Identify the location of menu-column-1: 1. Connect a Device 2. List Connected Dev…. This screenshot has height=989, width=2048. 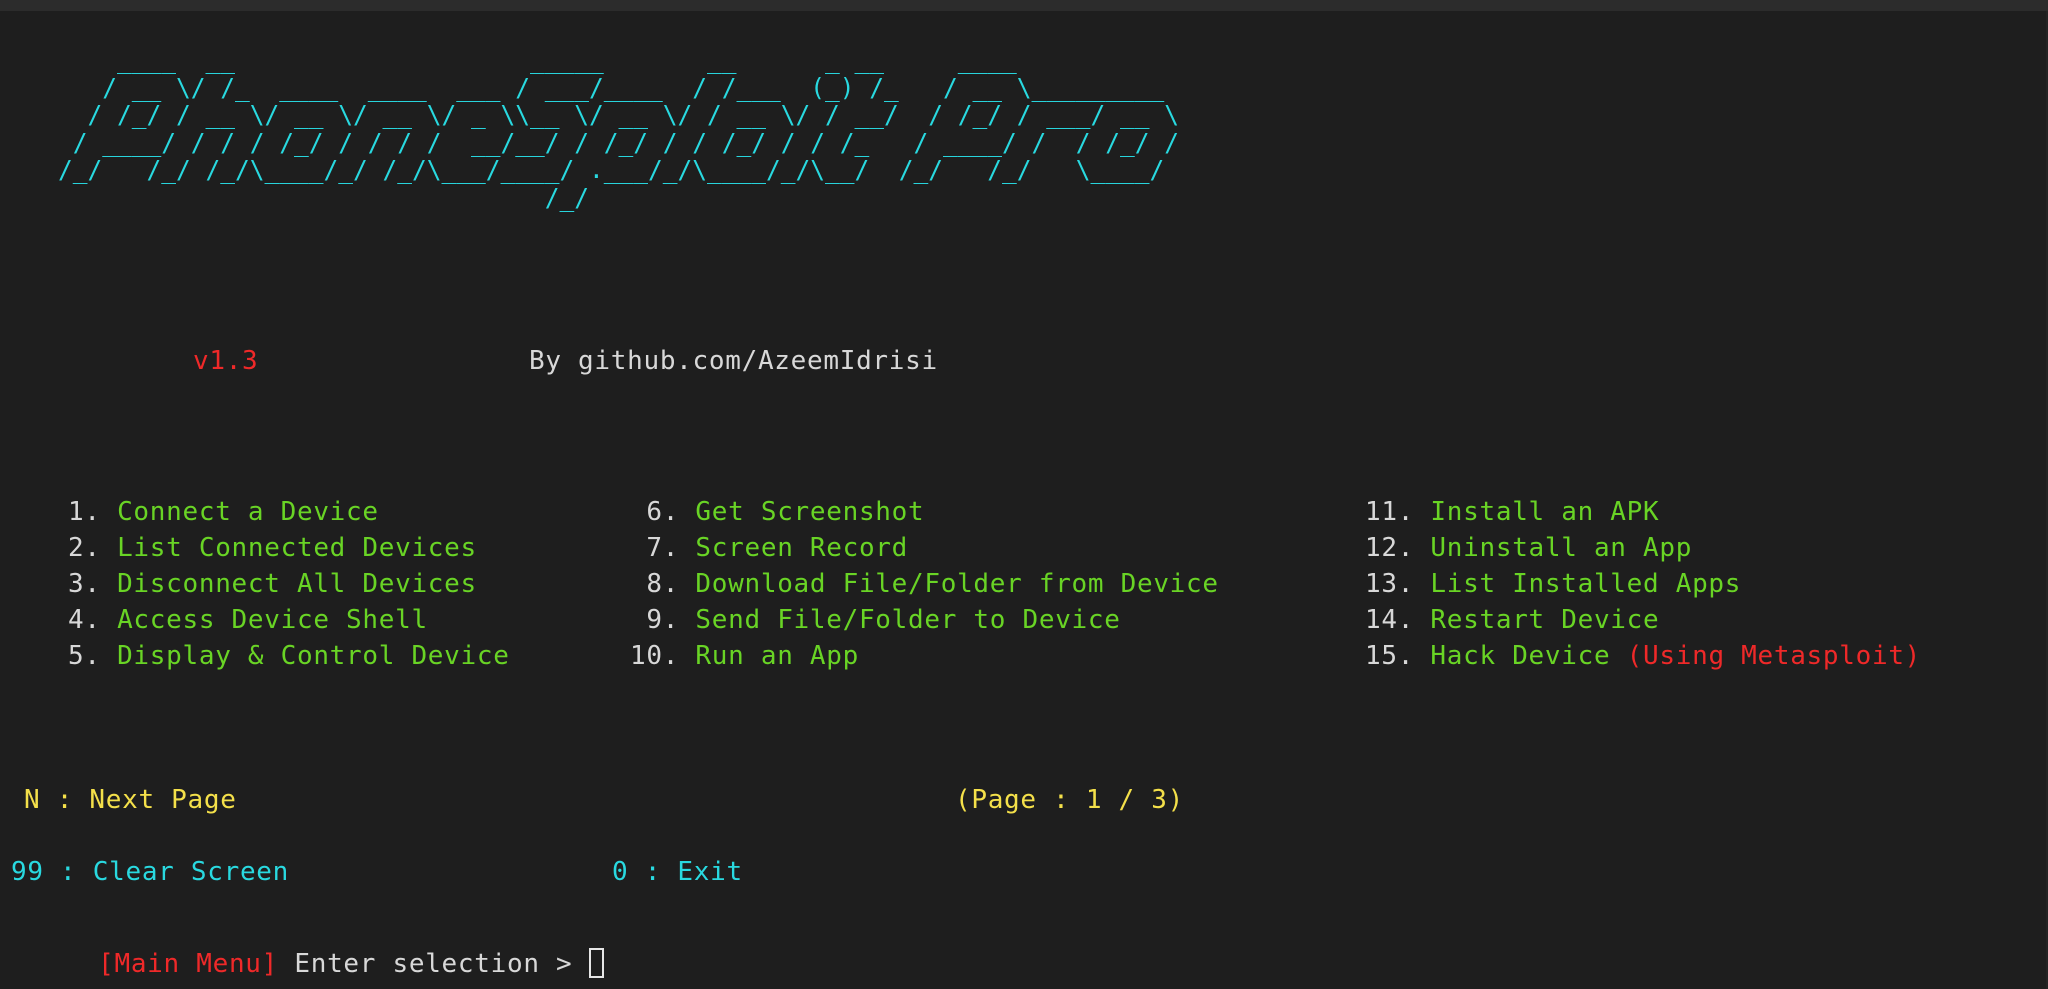
(289, 584).